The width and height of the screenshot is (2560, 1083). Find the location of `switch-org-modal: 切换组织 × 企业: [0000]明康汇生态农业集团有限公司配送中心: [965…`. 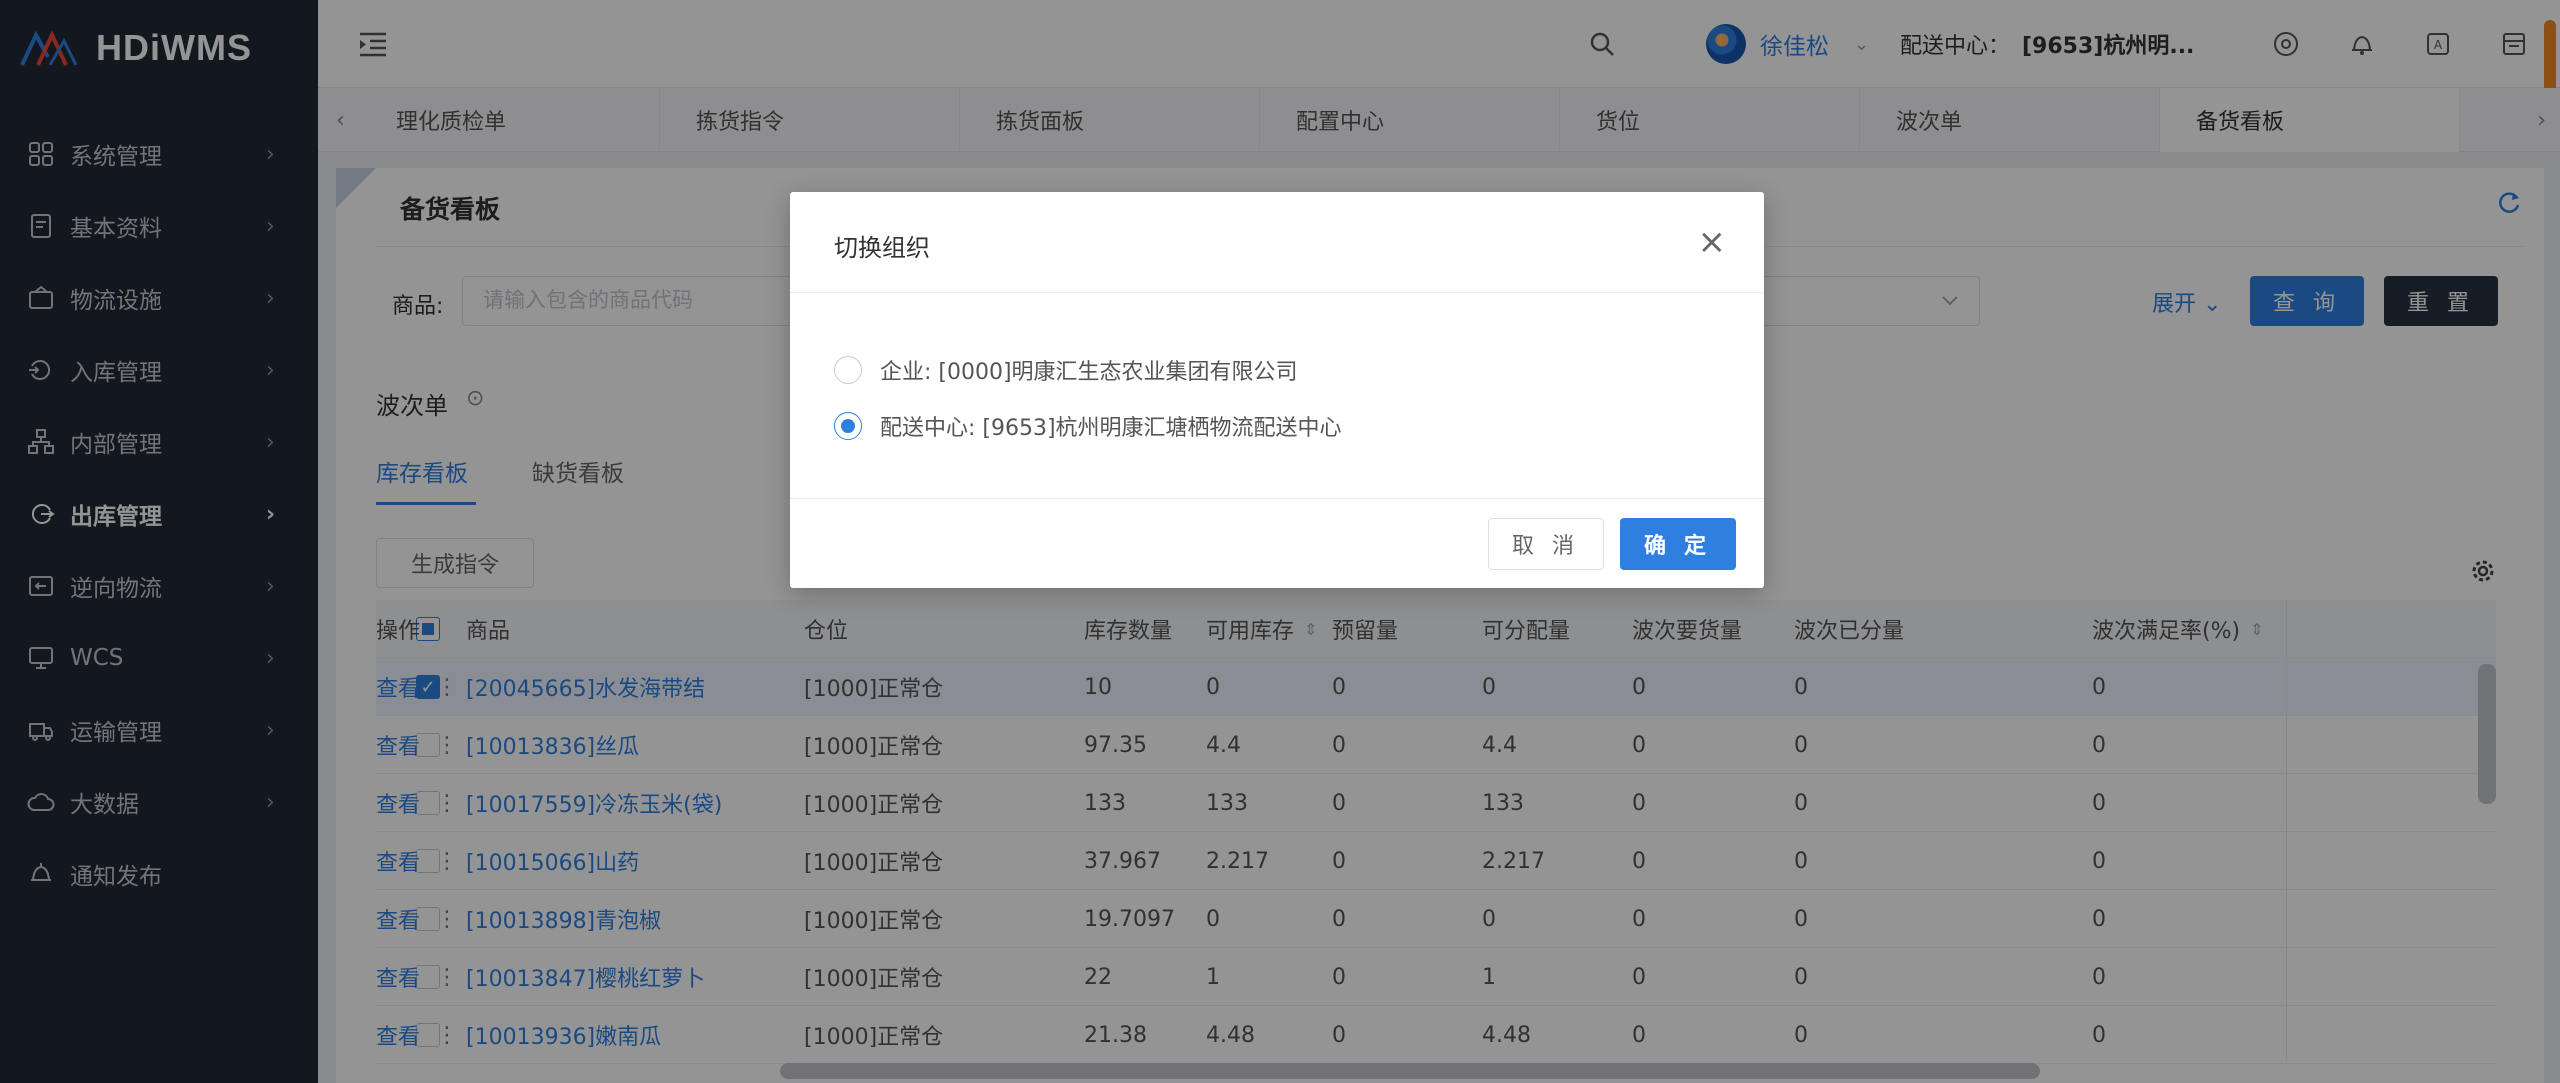

switch-org-modal: 切换组织 × 企业: [0000]明康汇生态农业集团有限公司配送中心: [965… is located at coordinates (1277, 390).